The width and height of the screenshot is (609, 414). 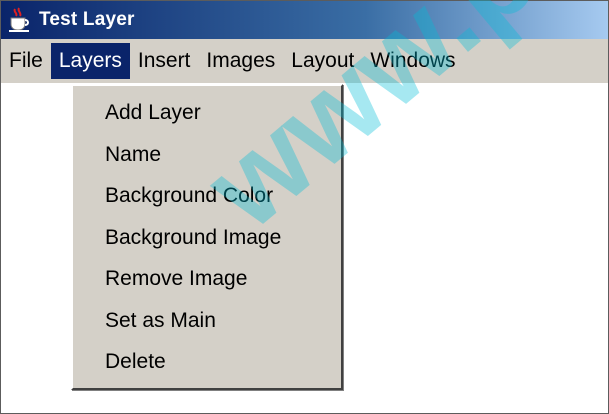 I want to click on menu-item-delete: Delete, so click(x=207, y=362).